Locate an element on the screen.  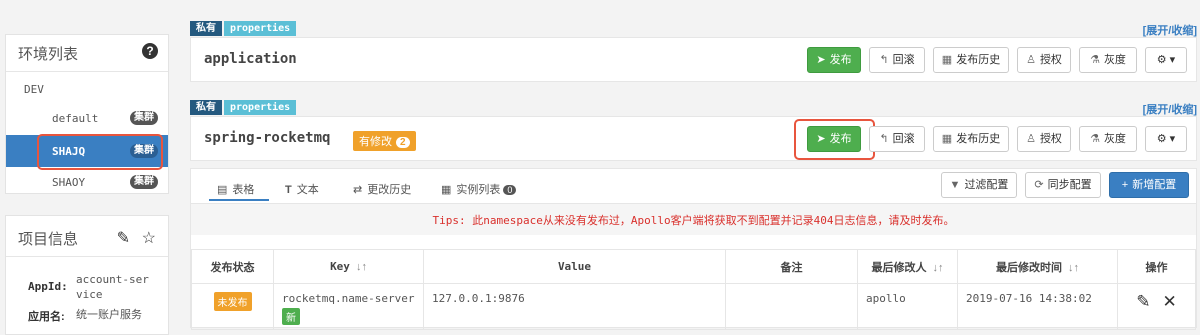
new-badge: 新 is located at coordinates (291, 316).